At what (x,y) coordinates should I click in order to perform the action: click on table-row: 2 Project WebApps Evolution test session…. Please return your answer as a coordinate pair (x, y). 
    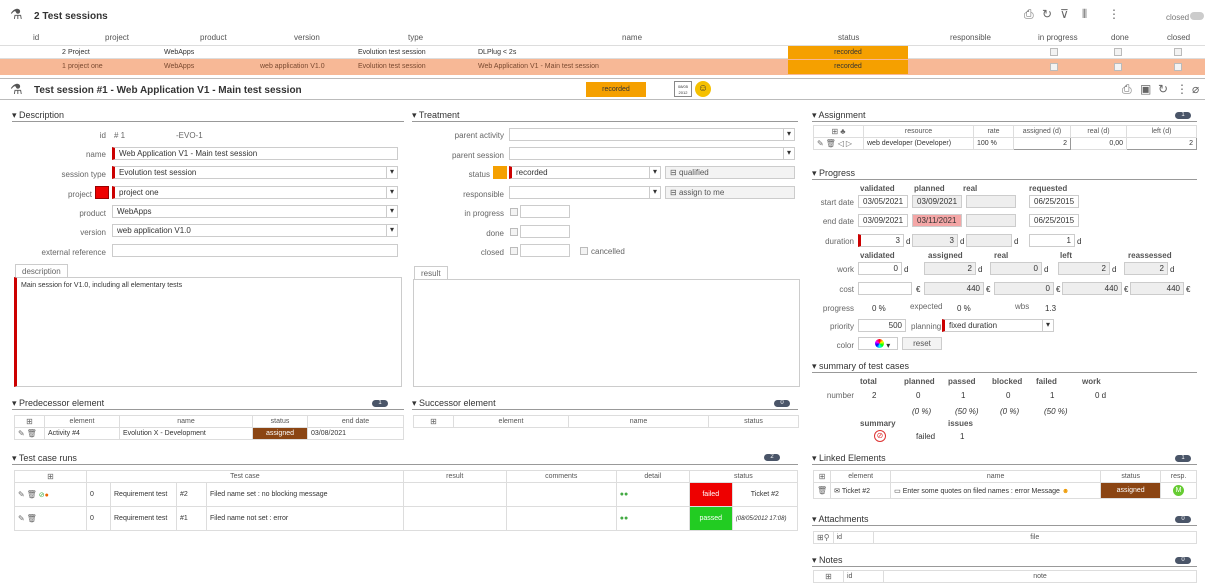
    Looking at the image, I should click on (602, 52).